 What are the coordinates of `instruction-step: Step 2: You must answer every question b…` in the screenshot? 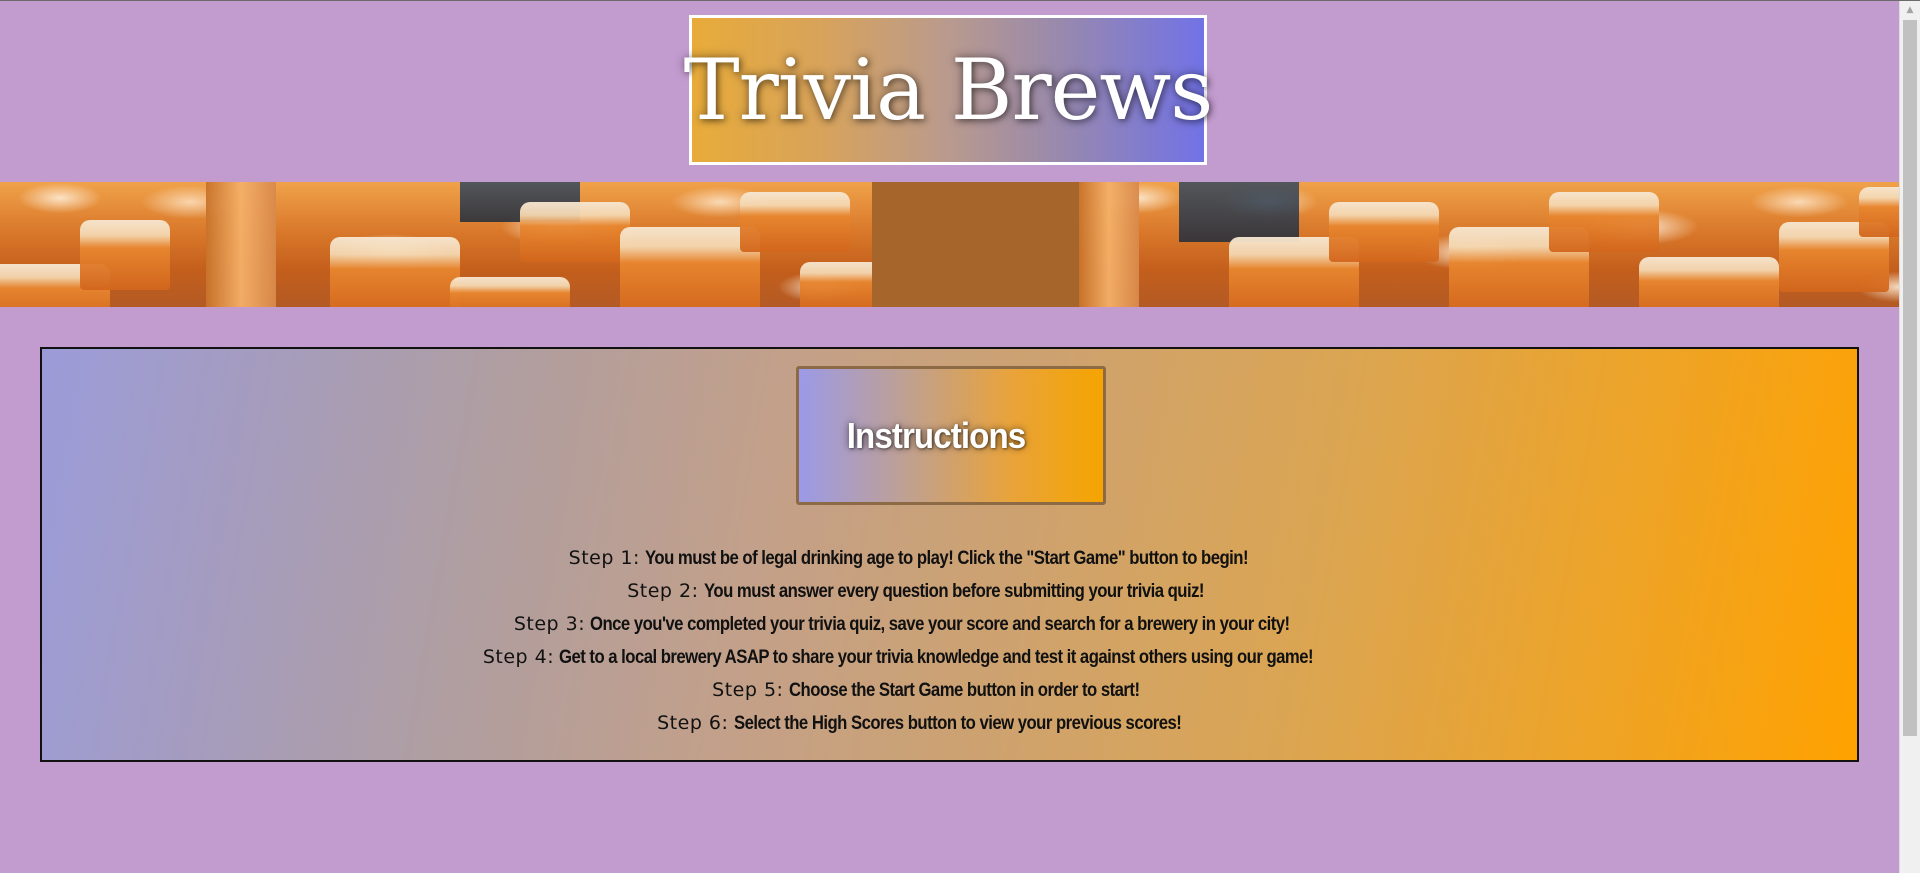 It's located at (949, 591).